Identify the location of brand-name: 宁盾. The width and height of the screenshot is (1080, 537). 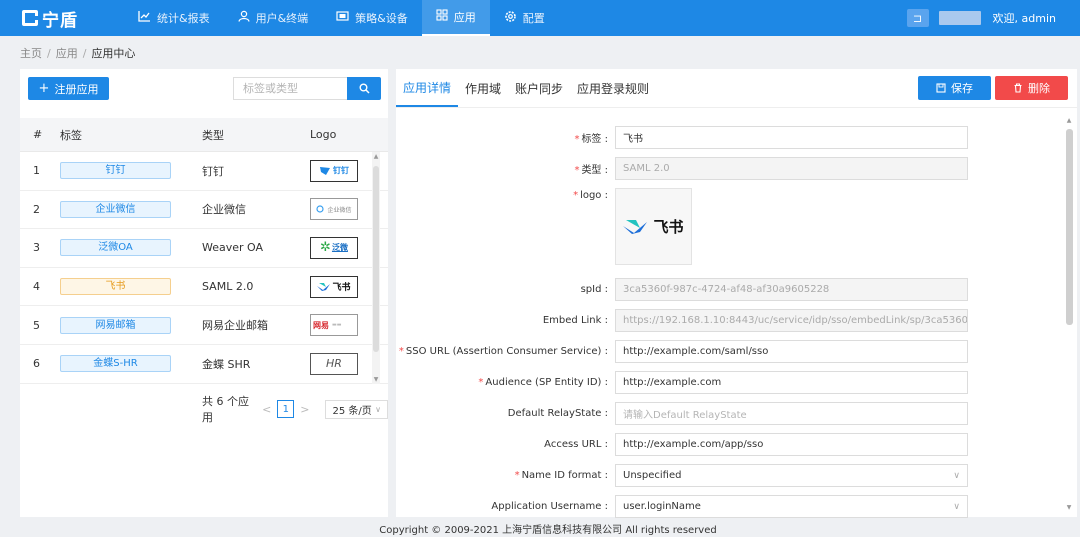
(60, 20).